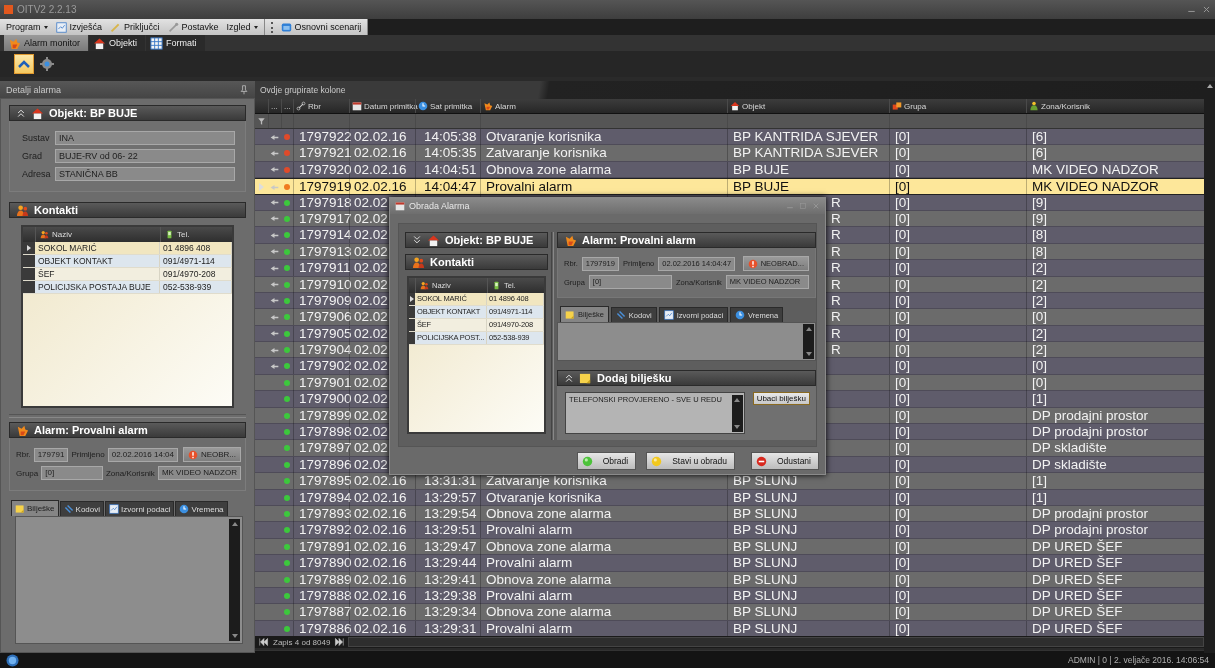 Image resolution: width=1215 pixels, height=668 pixels. I want to click on table-cell: 1797889, so click(321, 579).